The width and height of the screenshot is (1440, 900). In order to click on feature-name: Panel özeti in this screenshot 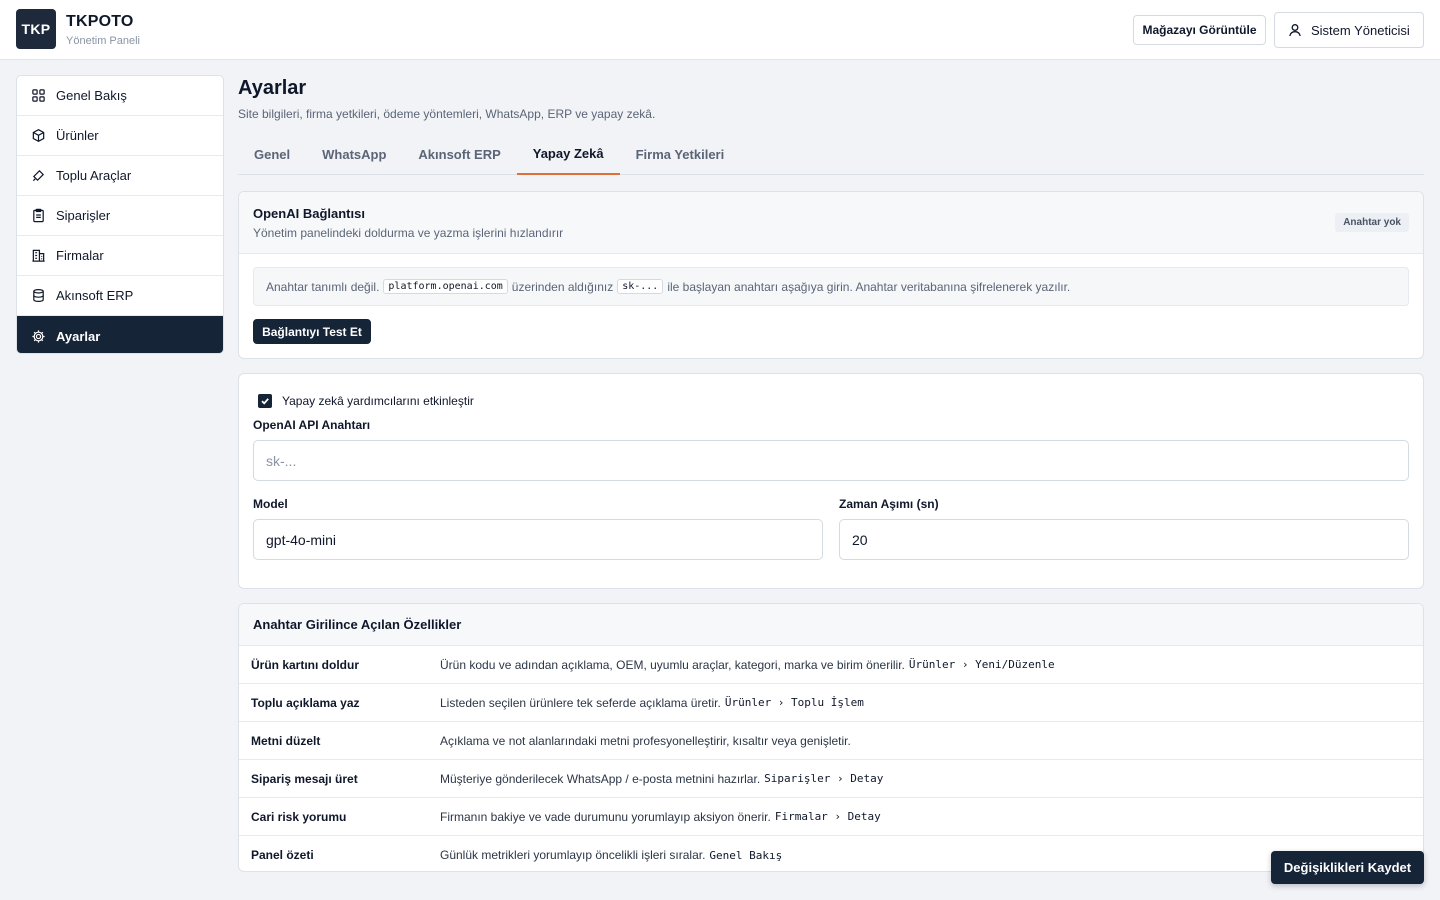, I will do `click(282, 855)`.